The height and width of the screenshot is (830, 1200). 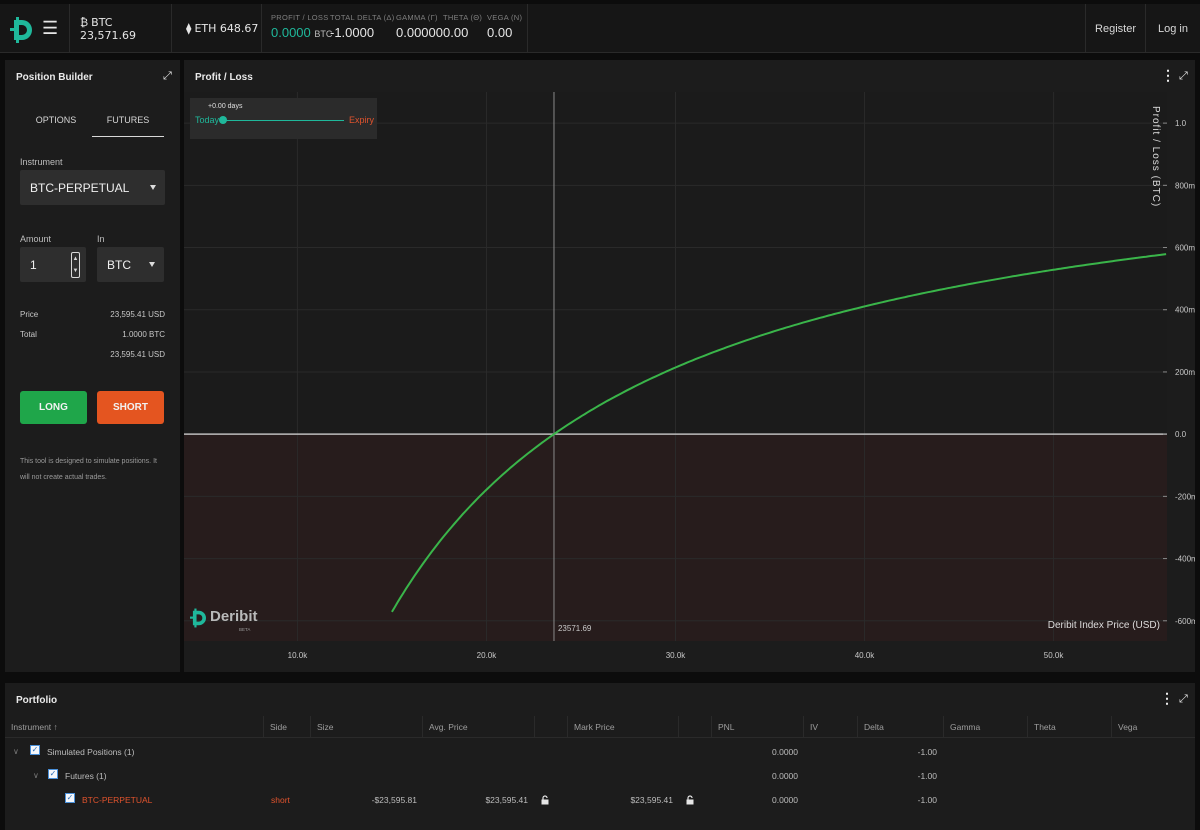 What do you see at coordinates (1185, 559) in the screenshot?
I see `y-tick-label: -400m` at bounding box center [1185, 559].